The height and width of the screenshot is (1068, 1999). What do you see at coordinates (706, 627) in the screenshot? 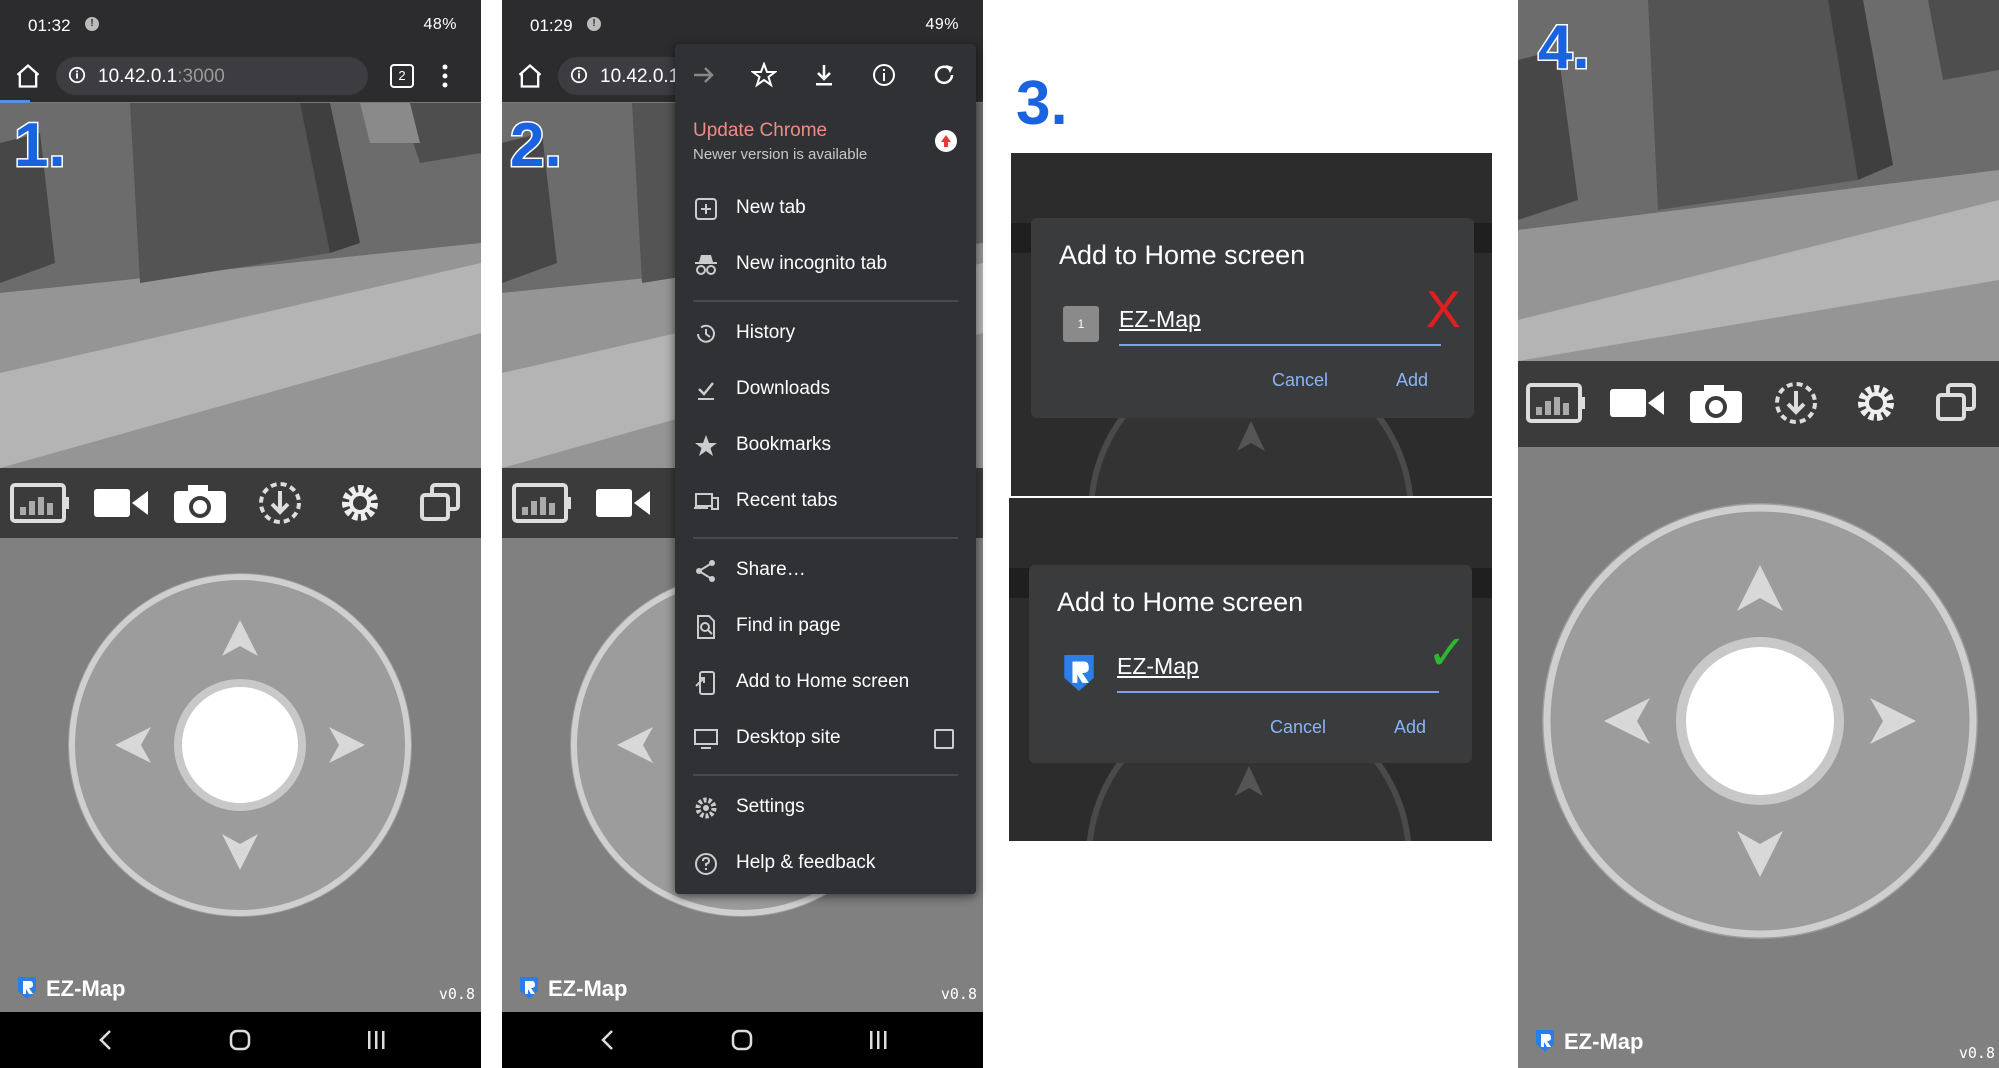
I see `find-icon` at bounding box center [706, 627].